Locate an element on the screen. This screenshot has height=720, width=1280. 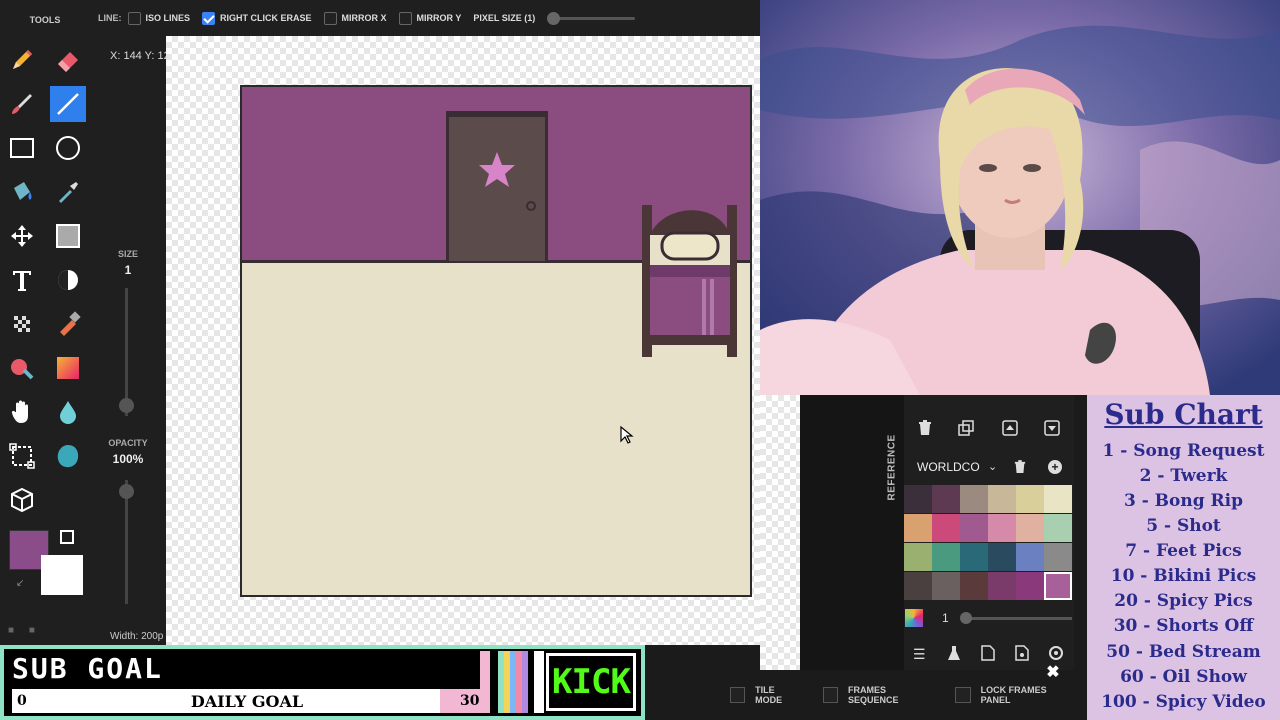
size-slider-knob is located at coordinates (126, 405).